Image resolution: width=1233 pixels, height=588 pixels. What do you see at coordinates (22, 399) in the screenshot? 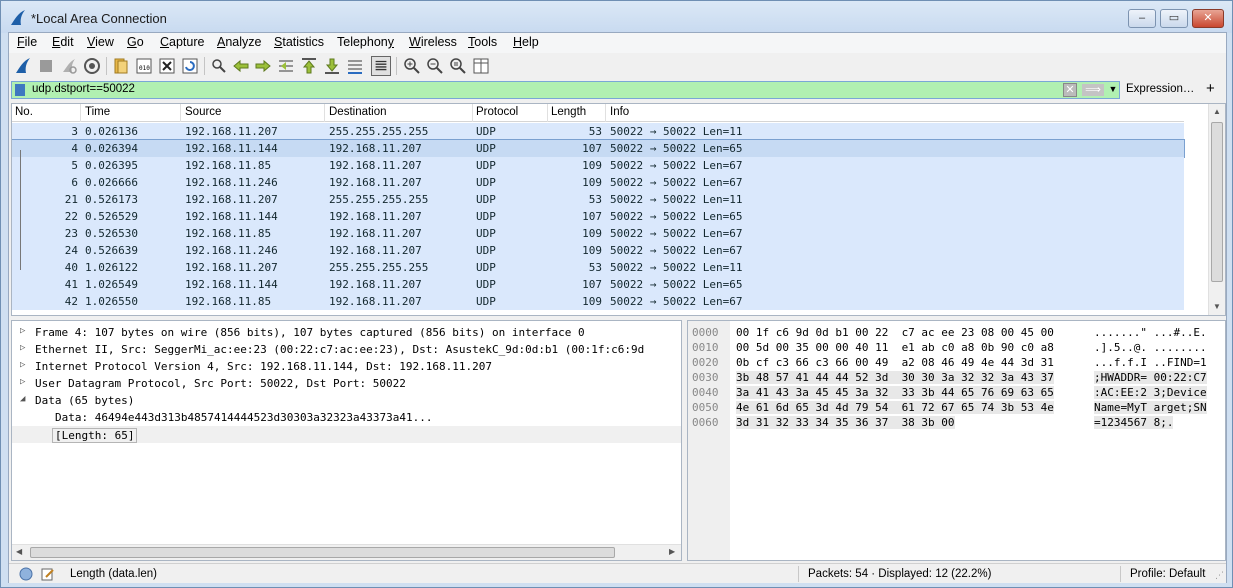
I see `collapse-arrow-icon: ◢` at bounding box center [22, 399].